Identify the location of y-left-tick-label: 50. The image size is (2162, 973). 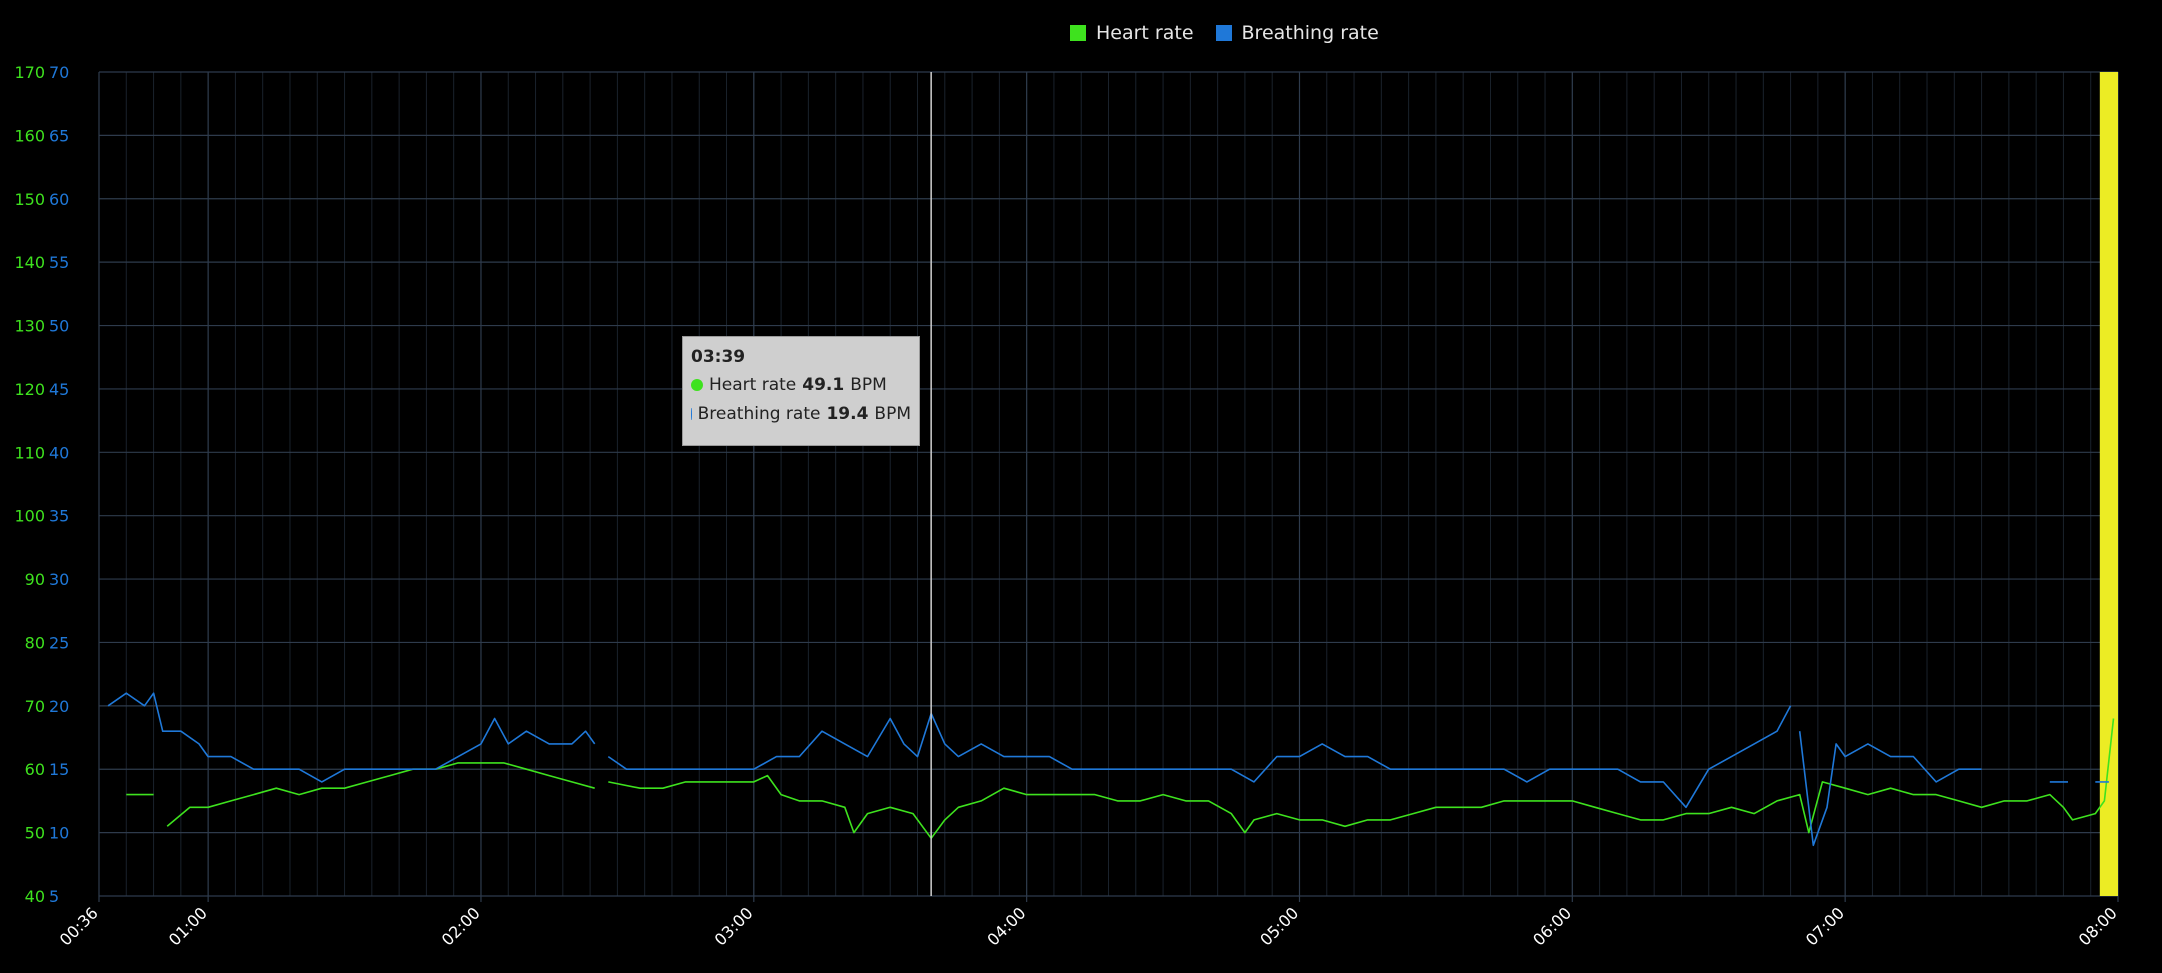
(35, 833).